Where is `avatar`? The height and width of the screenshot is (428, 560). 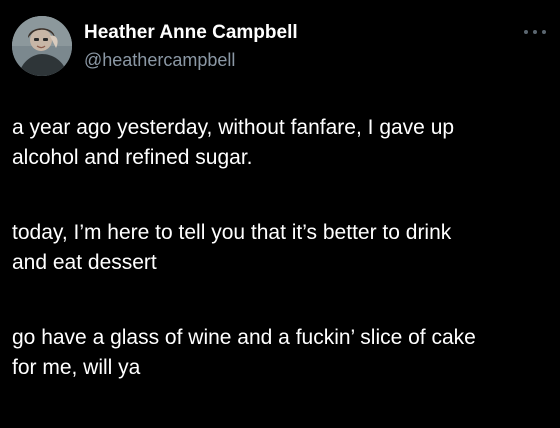
avatar is located at coordinates (42, 46).